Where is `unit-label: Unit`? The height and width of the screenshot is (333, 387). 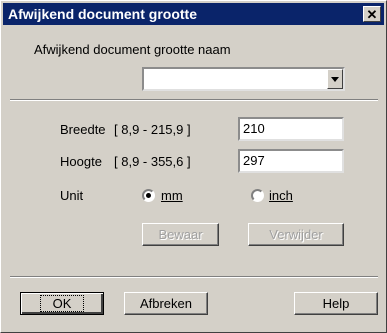 unit-label: Unit is located at coordinates (72, 195).